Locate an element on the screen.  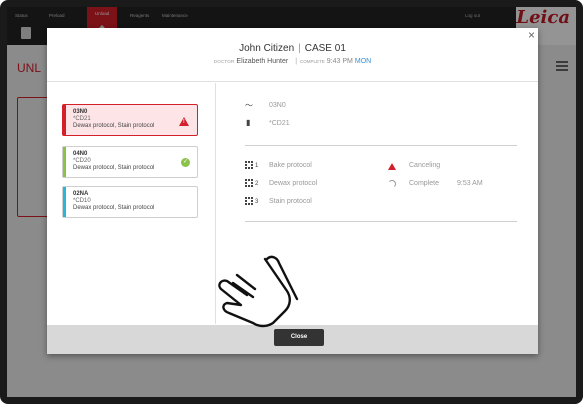
detail-slide-id: 03N0 is located at coordinates (277, 105).